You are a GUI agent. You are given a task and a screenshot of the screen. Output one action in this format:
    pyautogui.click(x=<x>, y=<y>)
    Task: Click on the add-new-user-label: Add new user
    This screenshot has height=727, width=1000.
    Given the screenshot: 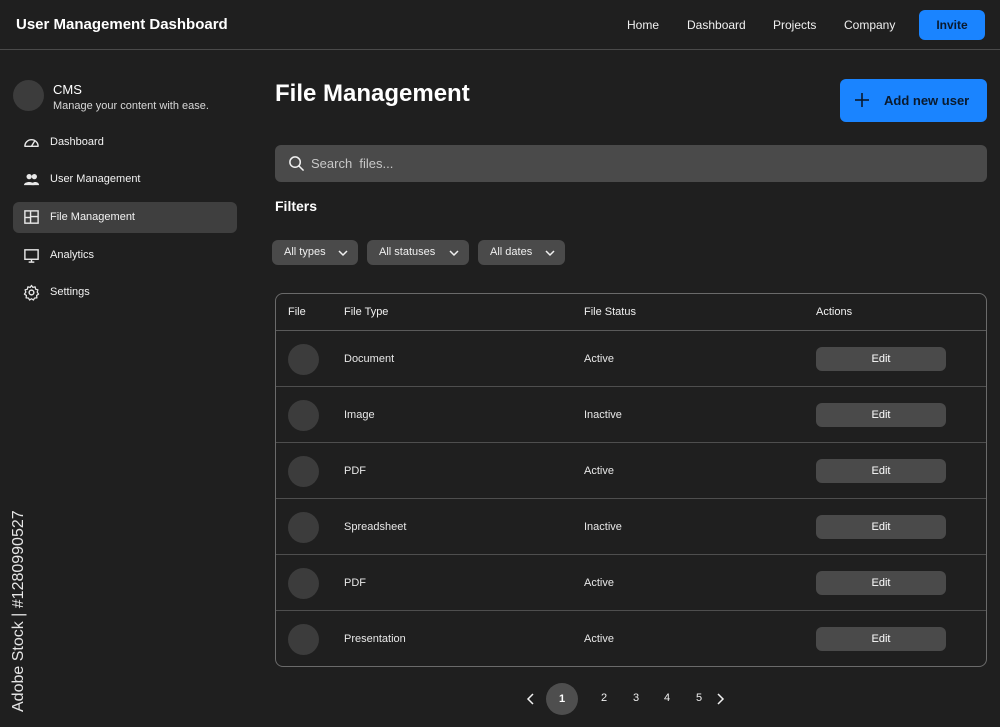 What is the action you would take?
    pyautogui.click(x=927, y=100)
    